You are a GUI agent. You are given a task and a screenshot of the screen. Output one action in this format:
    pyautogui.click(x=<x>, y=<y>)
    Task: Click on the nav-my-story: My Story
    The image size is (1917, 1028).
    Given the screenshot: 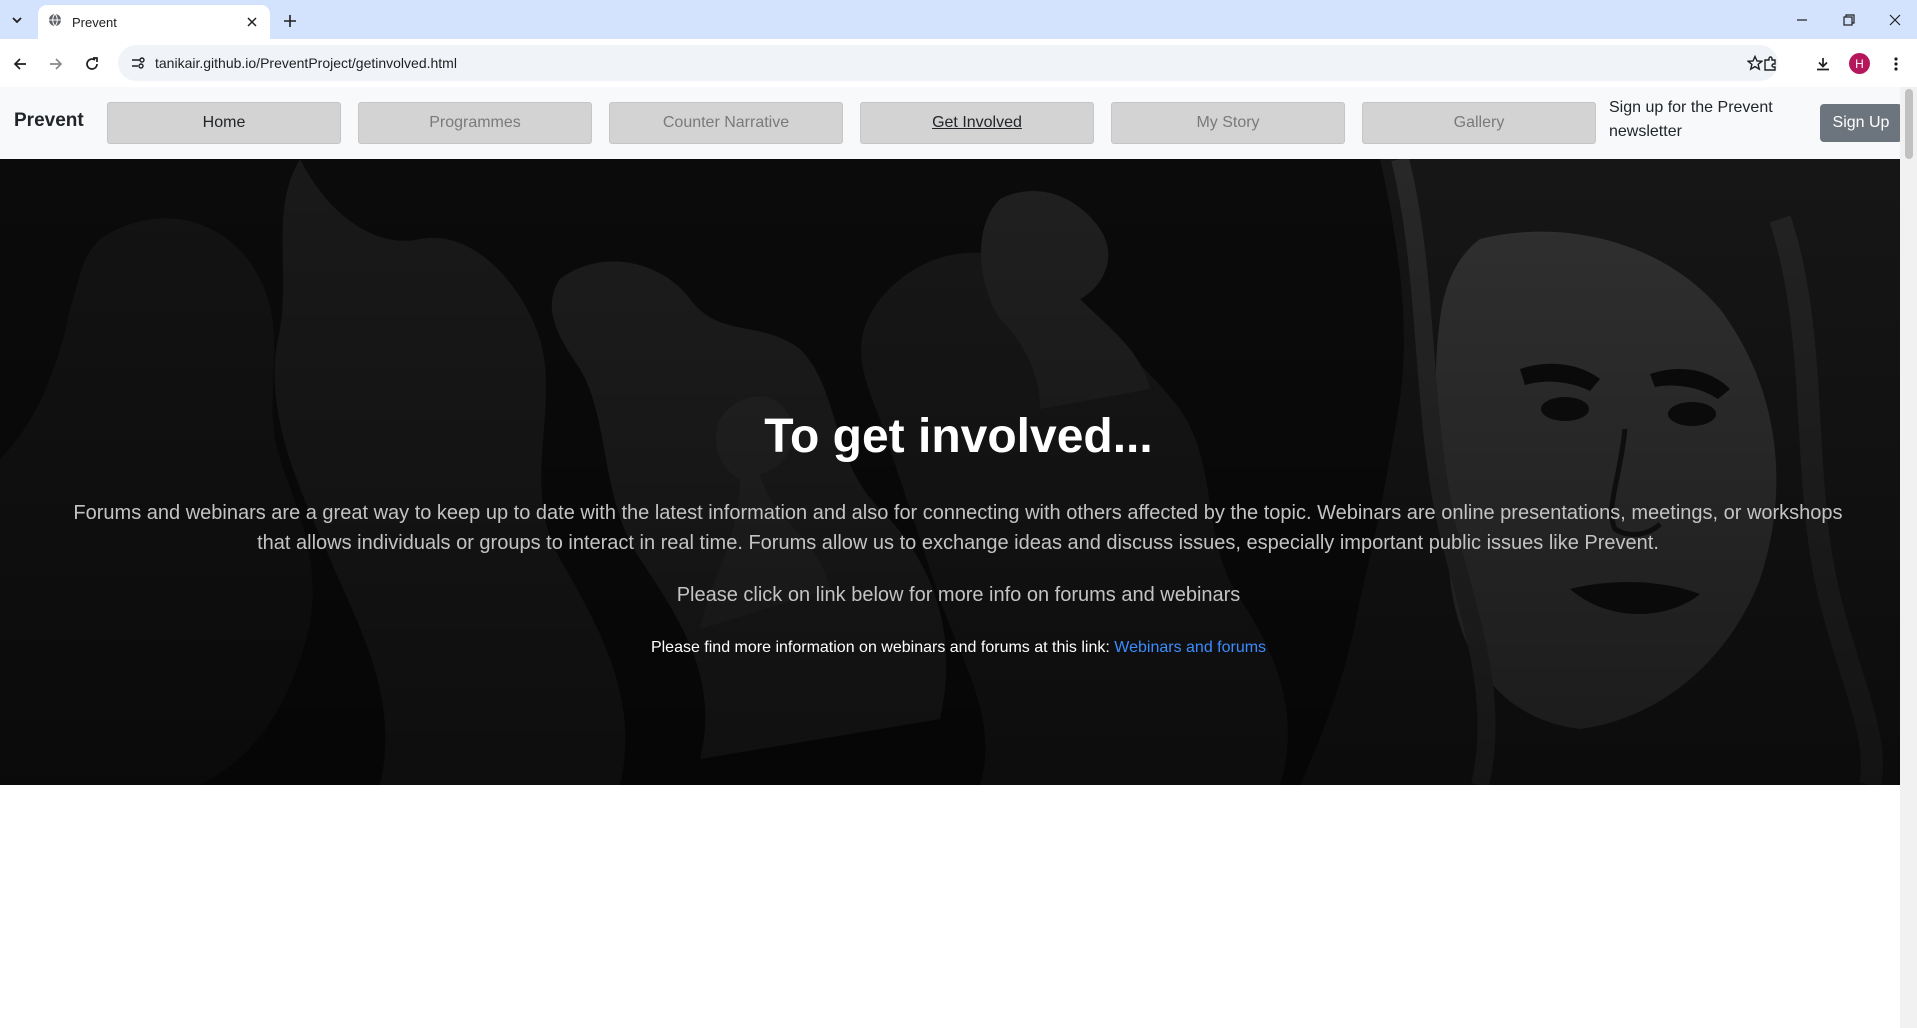 What is the action you would take?
    pyautogui.click(x=1228, y=123)
    